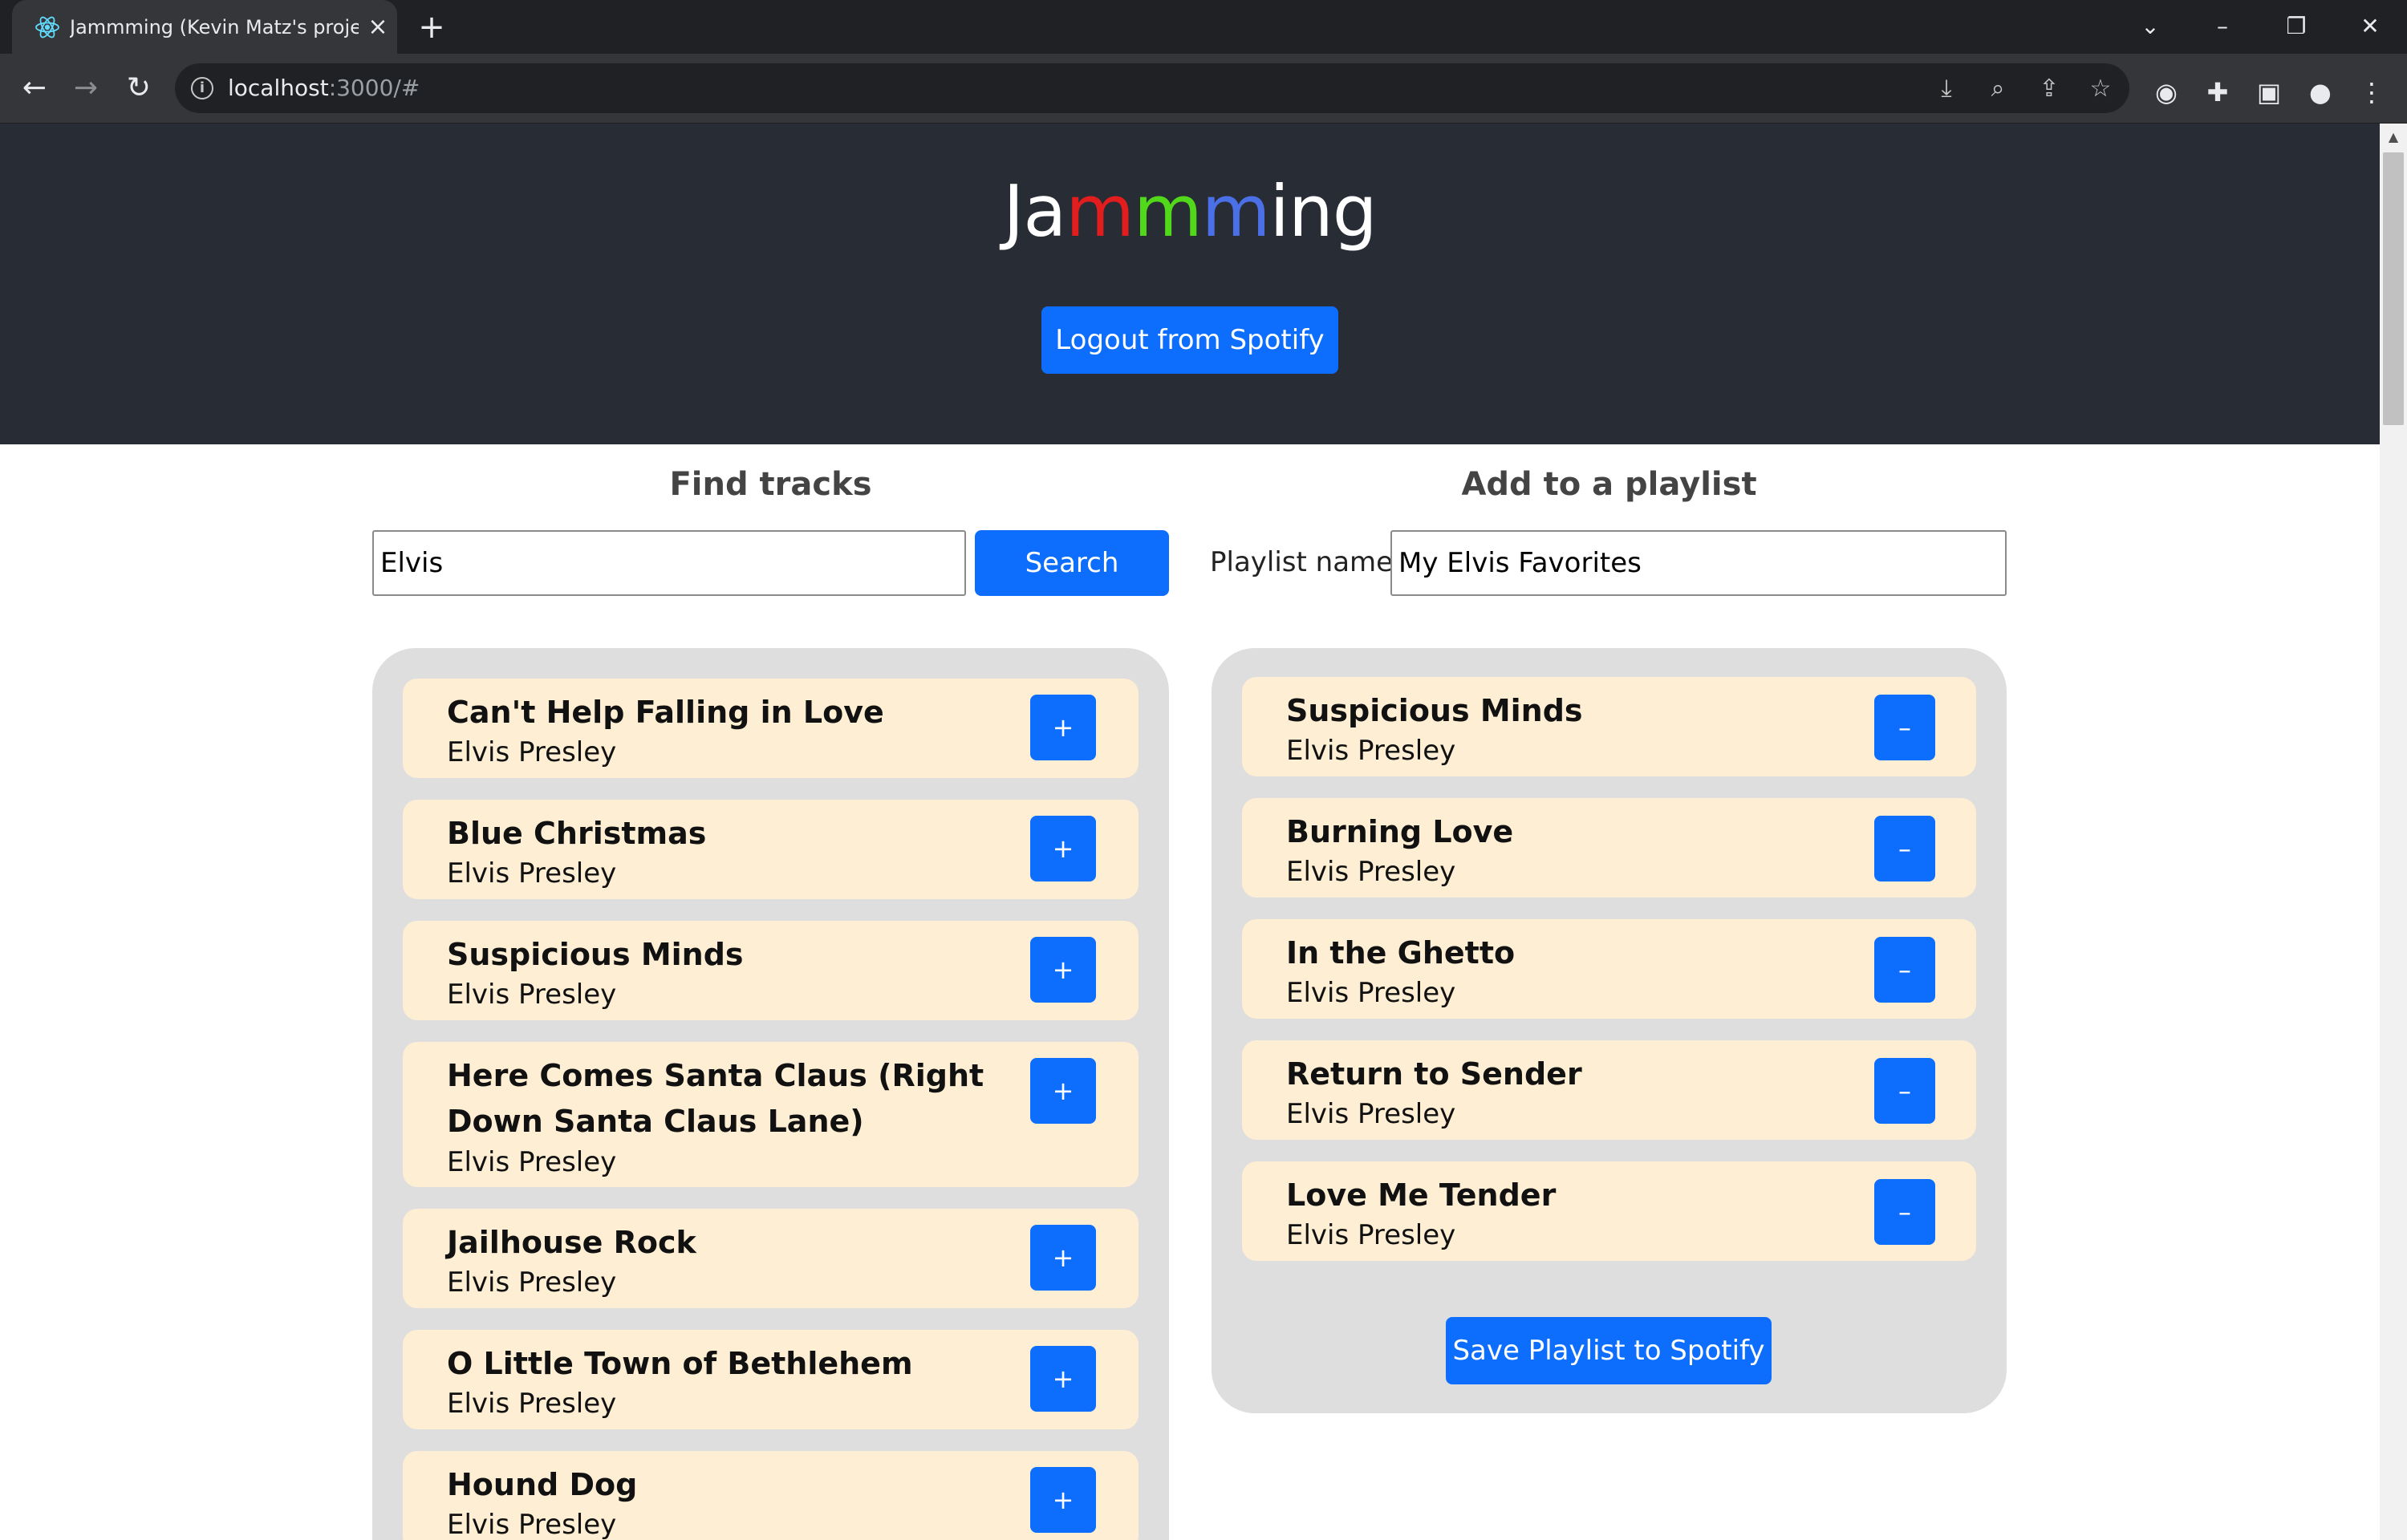 This screenshot has width=2407, height=1540. What do you see at coordinates (665, 712) in the screenshot?
I see `track-title: Can't Help Falling in Love` at bounding box center [665, 712].